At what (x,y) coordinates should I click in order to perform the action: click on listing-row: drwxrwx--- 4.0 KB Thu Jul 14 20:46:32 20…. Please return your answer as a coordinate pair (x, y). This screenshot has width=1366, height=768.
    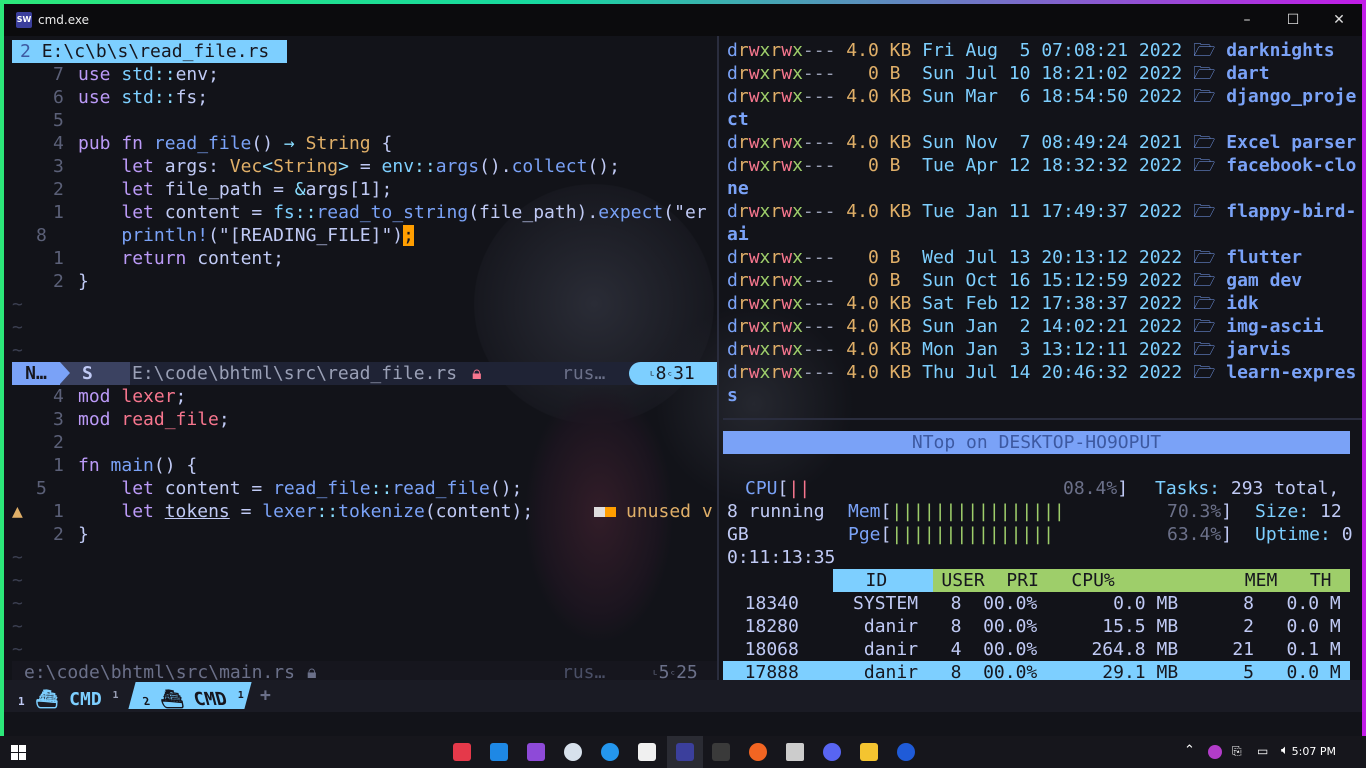
    Looking at the image, I should click on (1041, 372).